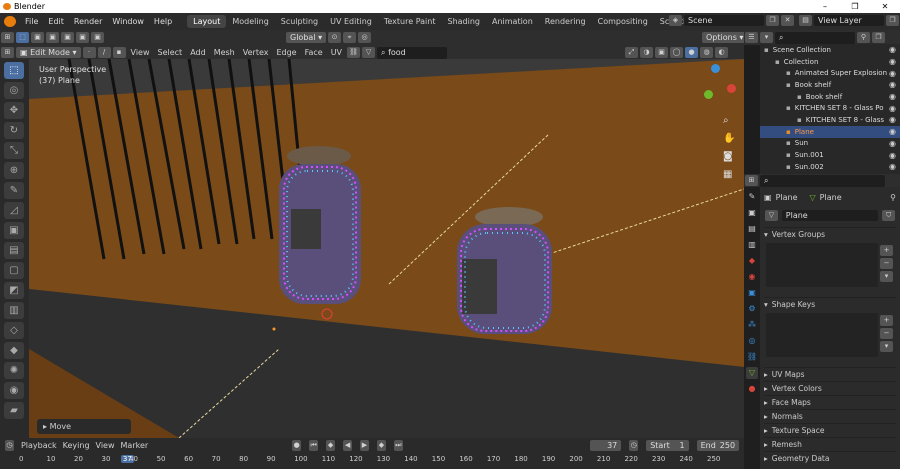  I want to click on shear-tool-icon: ▰, so click(14, 410).